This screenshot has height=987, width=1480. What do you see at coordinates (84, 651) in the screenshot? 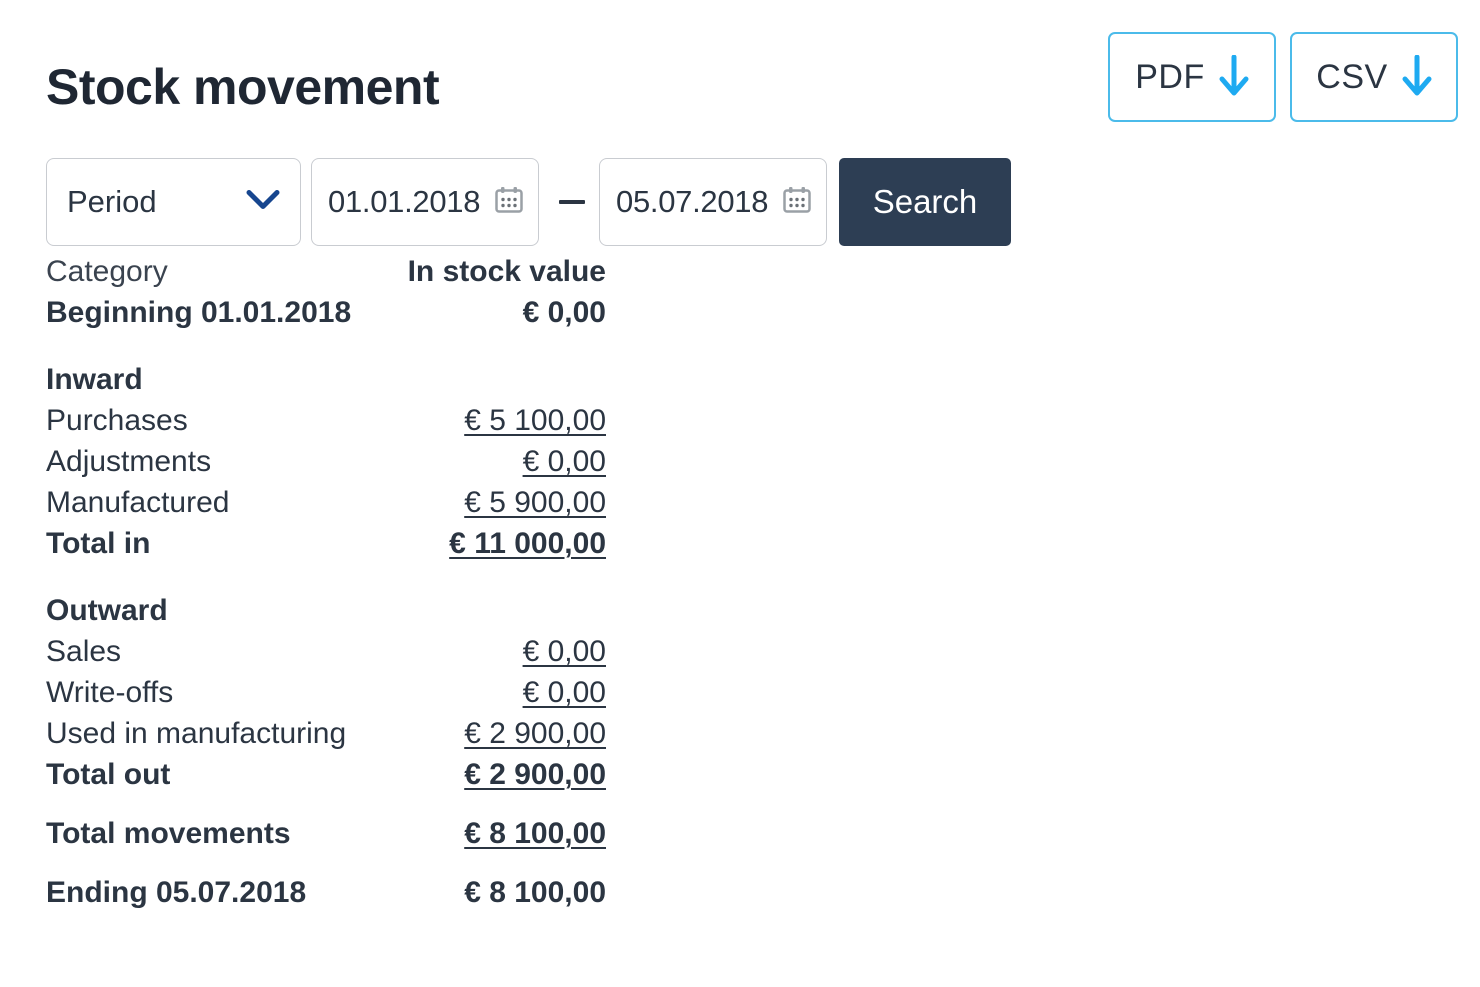
I see `row-label: Sales` at bounding box center [84, 651].